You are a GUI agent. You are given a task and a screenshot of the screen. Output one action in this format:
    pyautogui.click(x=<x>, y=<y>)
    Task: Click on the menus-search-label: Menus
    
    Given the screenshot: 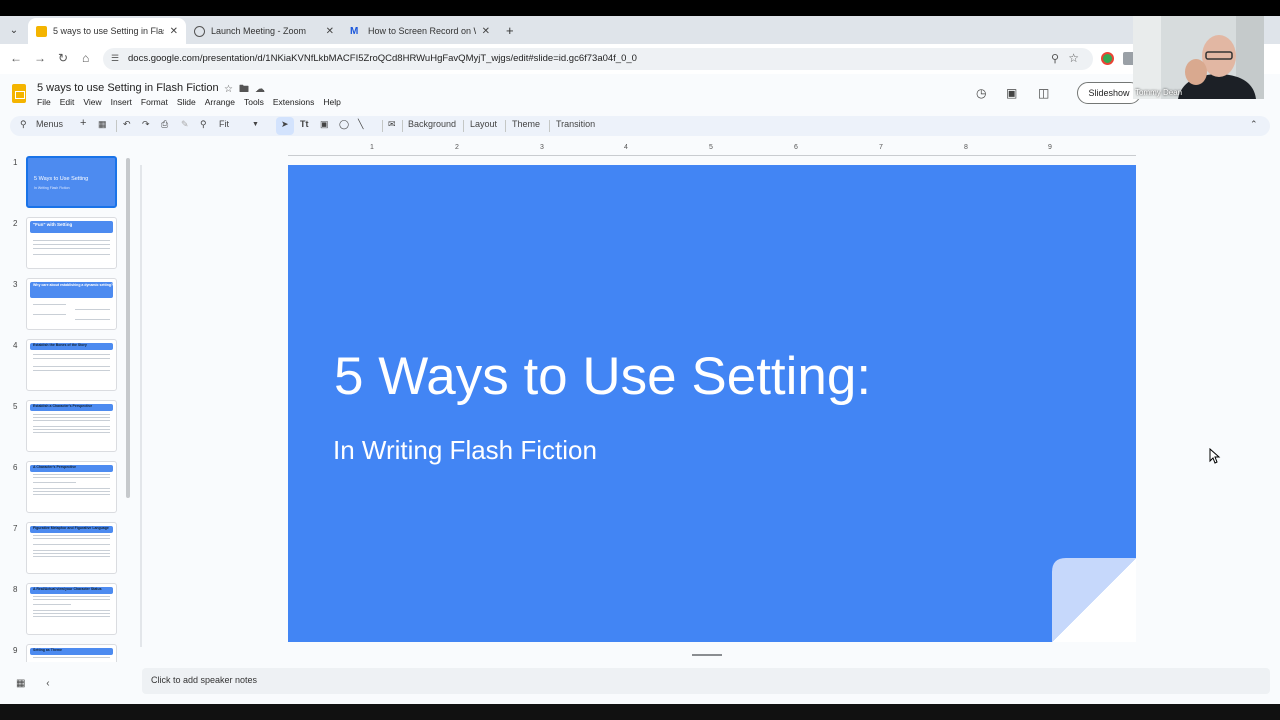 What is the action you would take?
    pyautogui.click(x=49, y=124)
    